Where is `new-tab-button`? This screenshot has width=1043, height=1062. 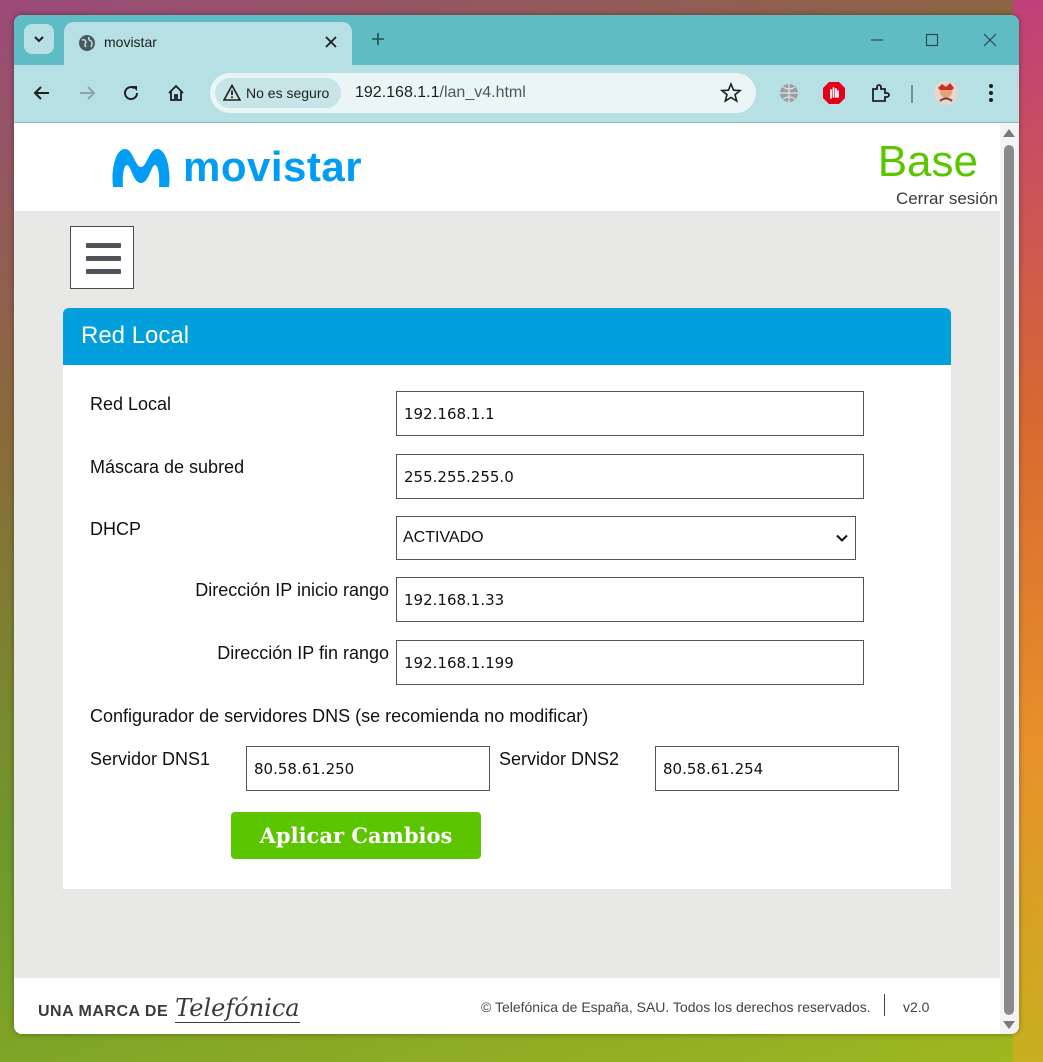 new-tab-button is located at coordinates (378, 39).